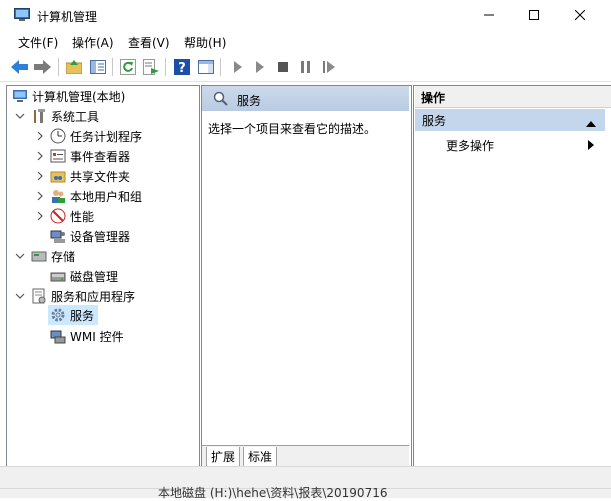 Image resolution: width=611 pixels, height=501 pixels. I want to click on users-icon, so click(58, 196).